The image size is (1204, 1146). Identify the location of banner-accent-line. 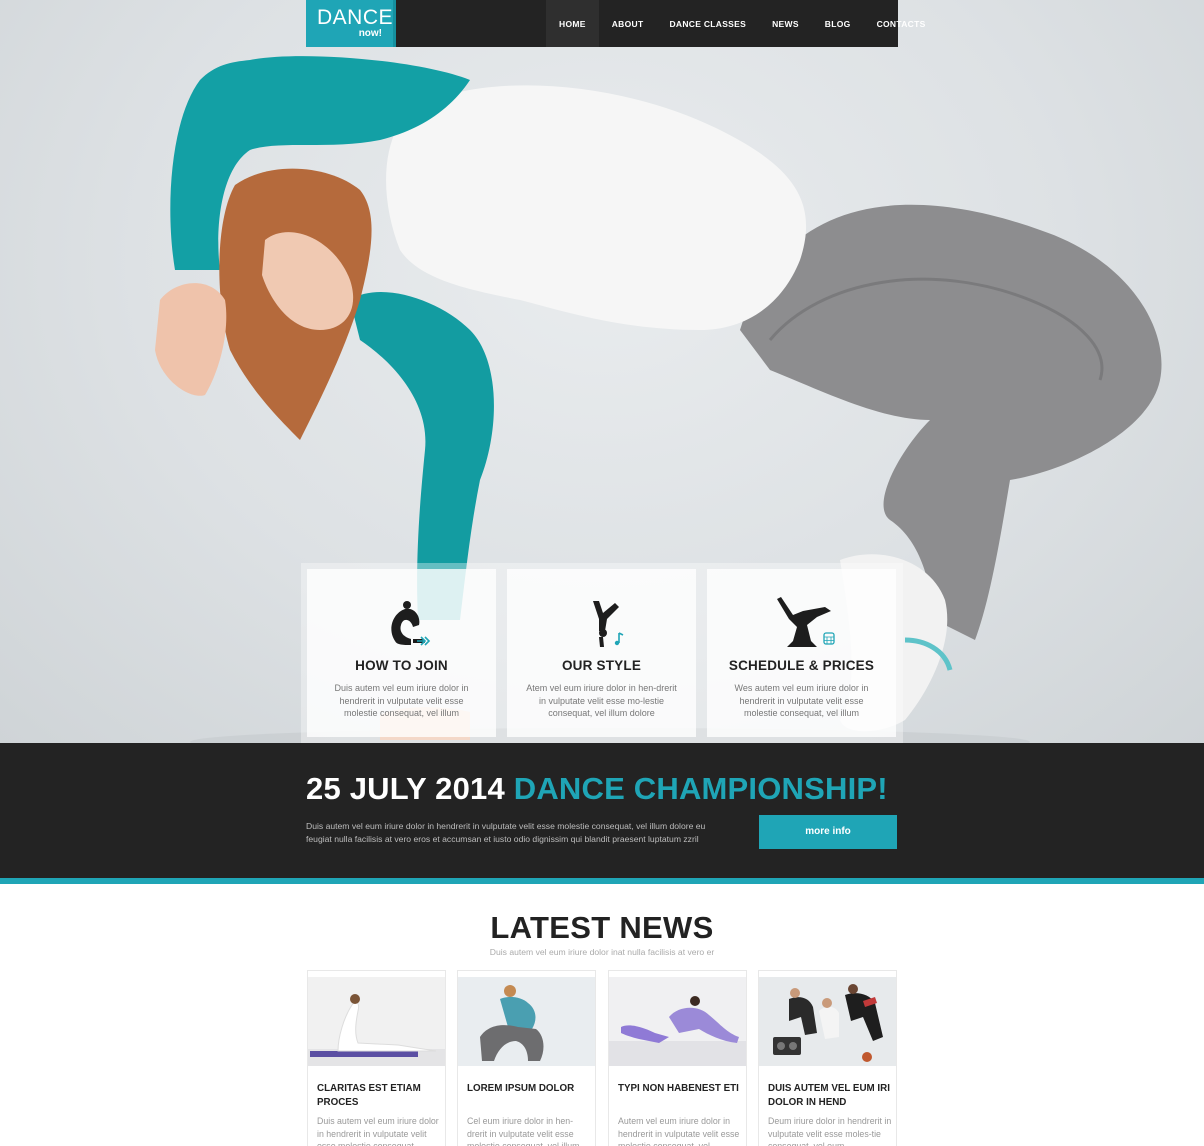
(602, 881).